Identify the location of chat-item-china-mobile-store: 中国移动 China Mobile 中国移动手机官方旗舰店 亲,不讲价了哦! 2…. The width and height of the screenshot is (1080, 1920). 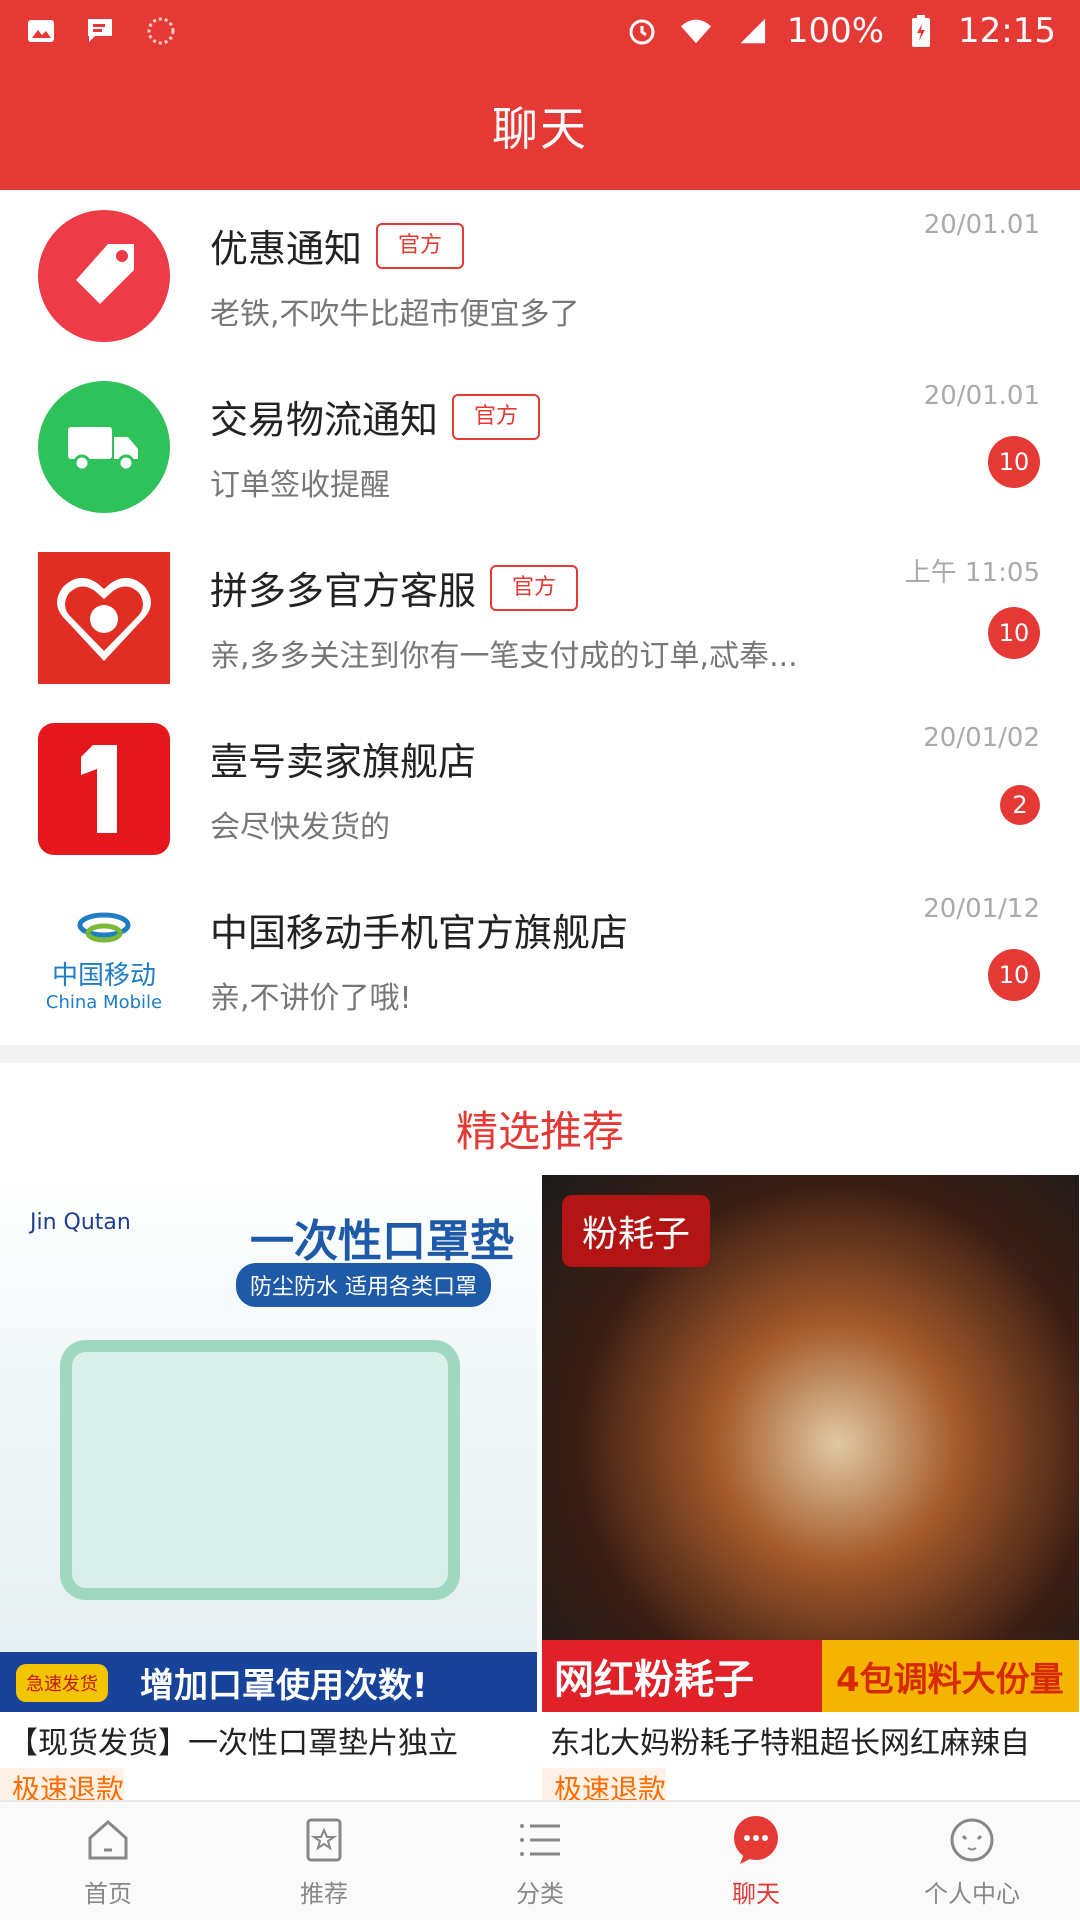
(540, 959).